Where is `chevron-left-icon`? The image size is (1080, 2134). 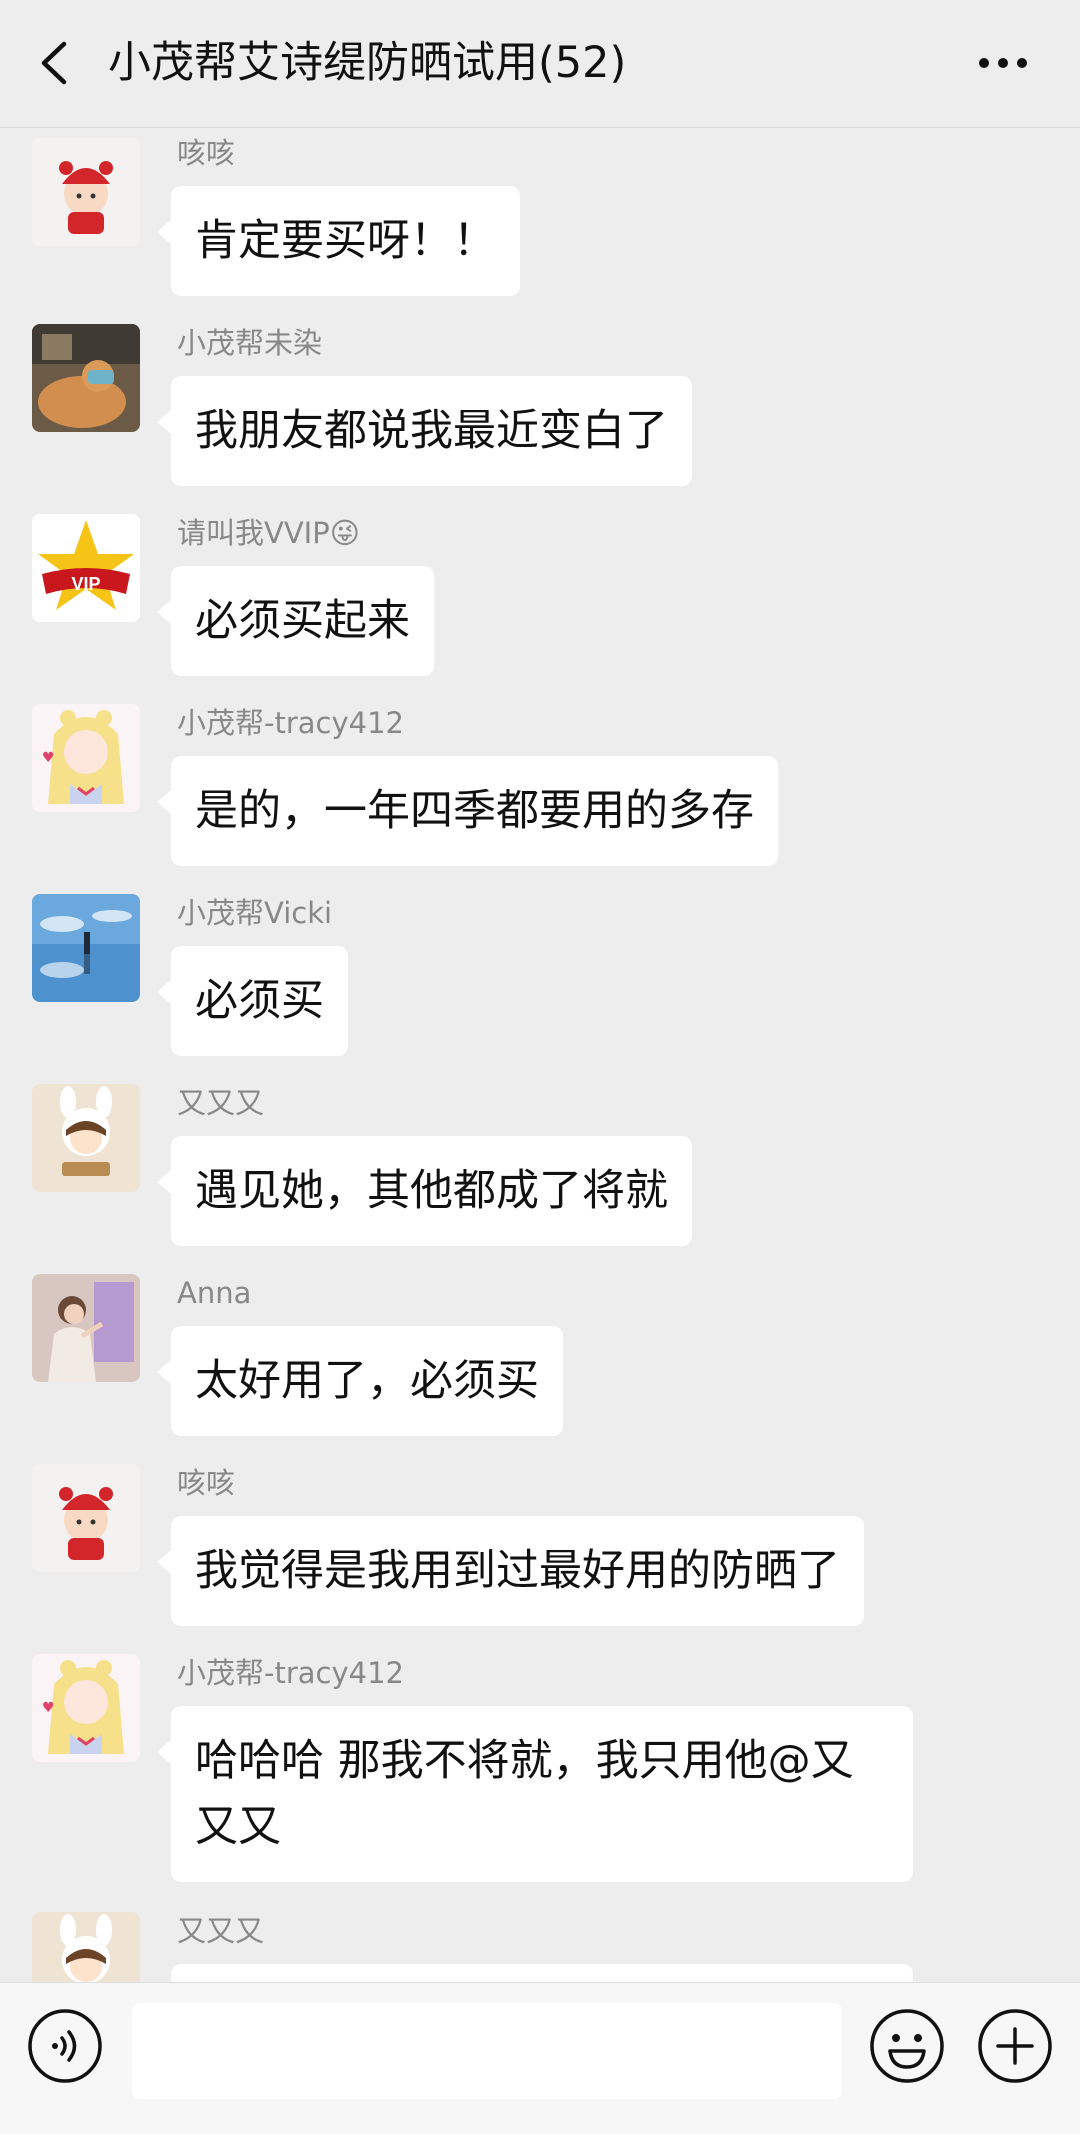
chevron-left-icon is located at coordinates (55, 63).